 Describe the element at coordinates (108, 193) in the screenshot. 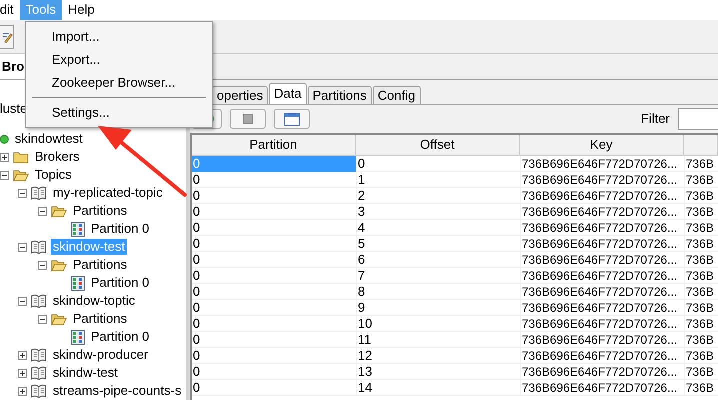

I see `tree-item: my-replicated-topic` at that location.